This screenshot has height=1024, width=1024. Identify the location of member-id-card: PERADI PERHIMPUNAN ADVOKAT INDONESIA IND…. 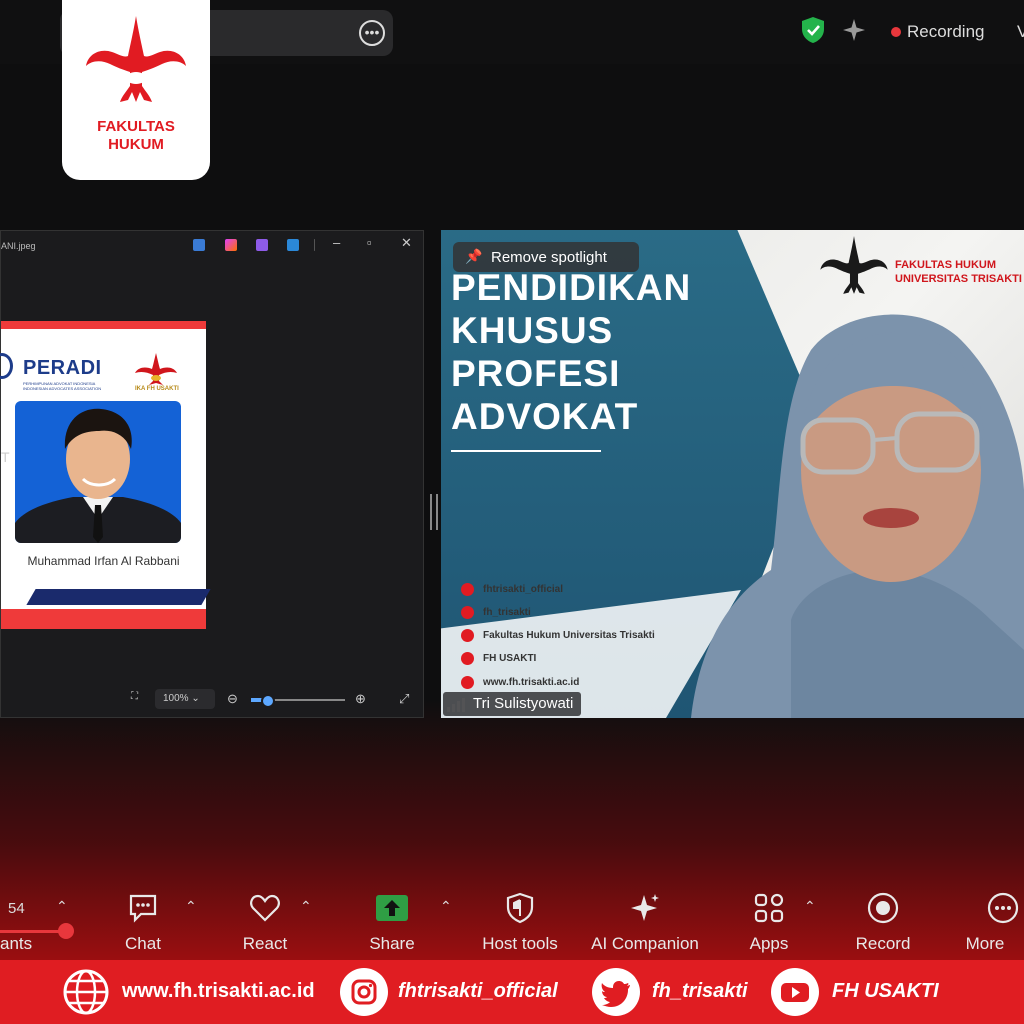
(105, 475).